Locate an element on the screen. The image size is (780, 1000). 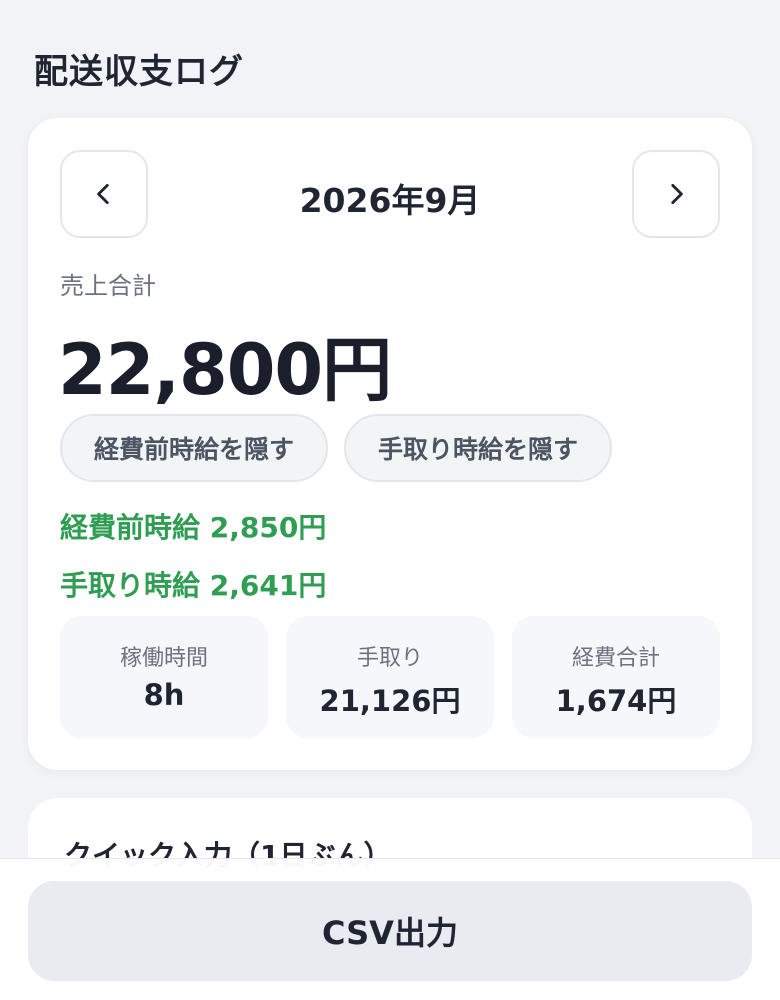
stat-value: 1,674円 is located at coordinates (616, 701).